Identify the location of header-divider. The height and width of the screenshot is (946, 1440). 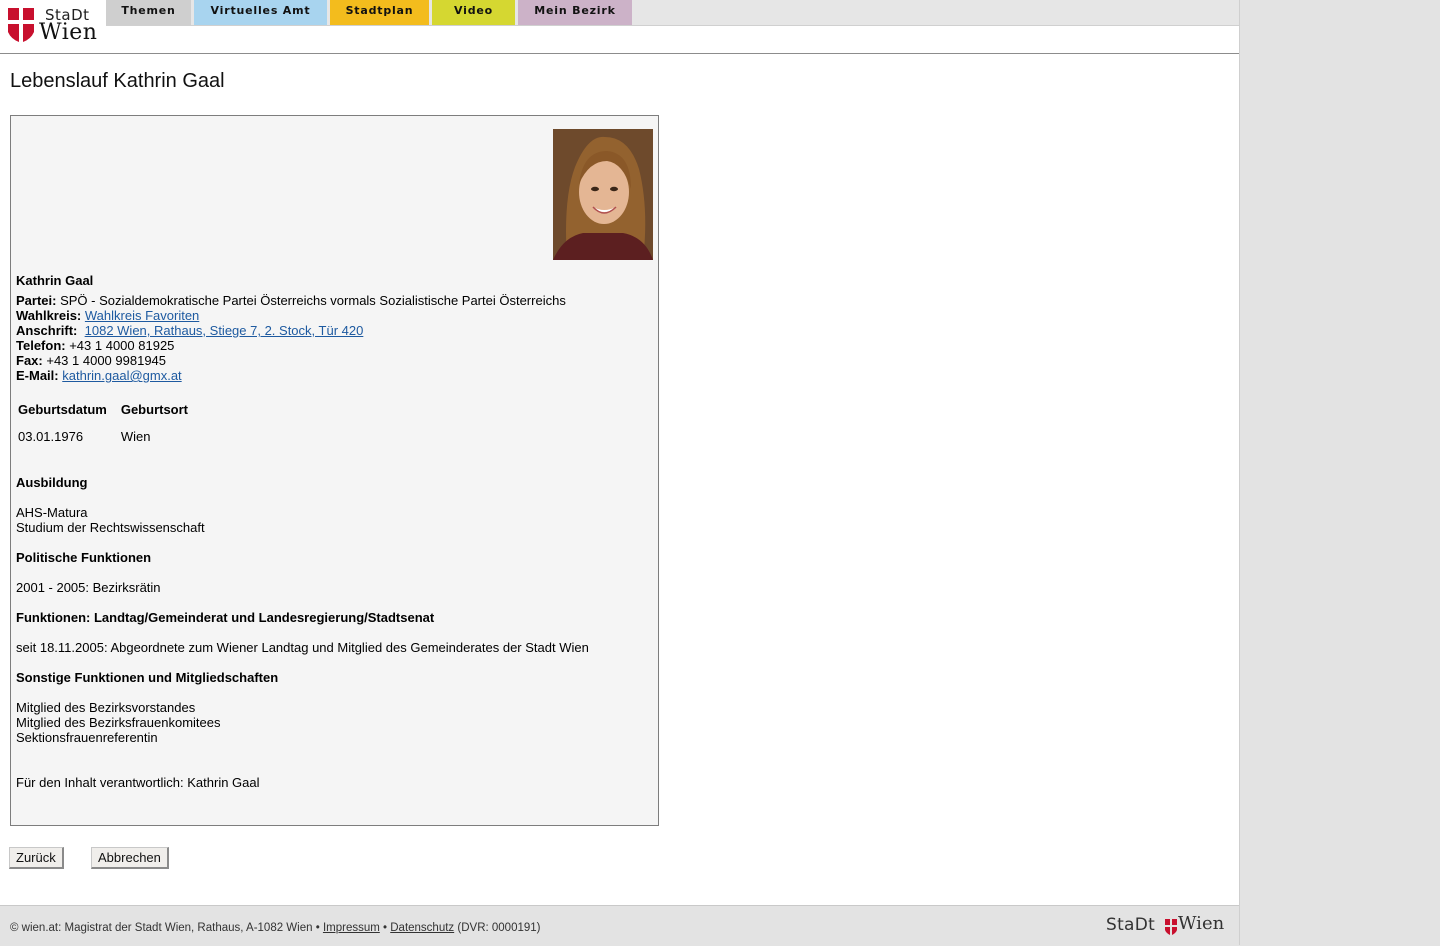
(619, 53).